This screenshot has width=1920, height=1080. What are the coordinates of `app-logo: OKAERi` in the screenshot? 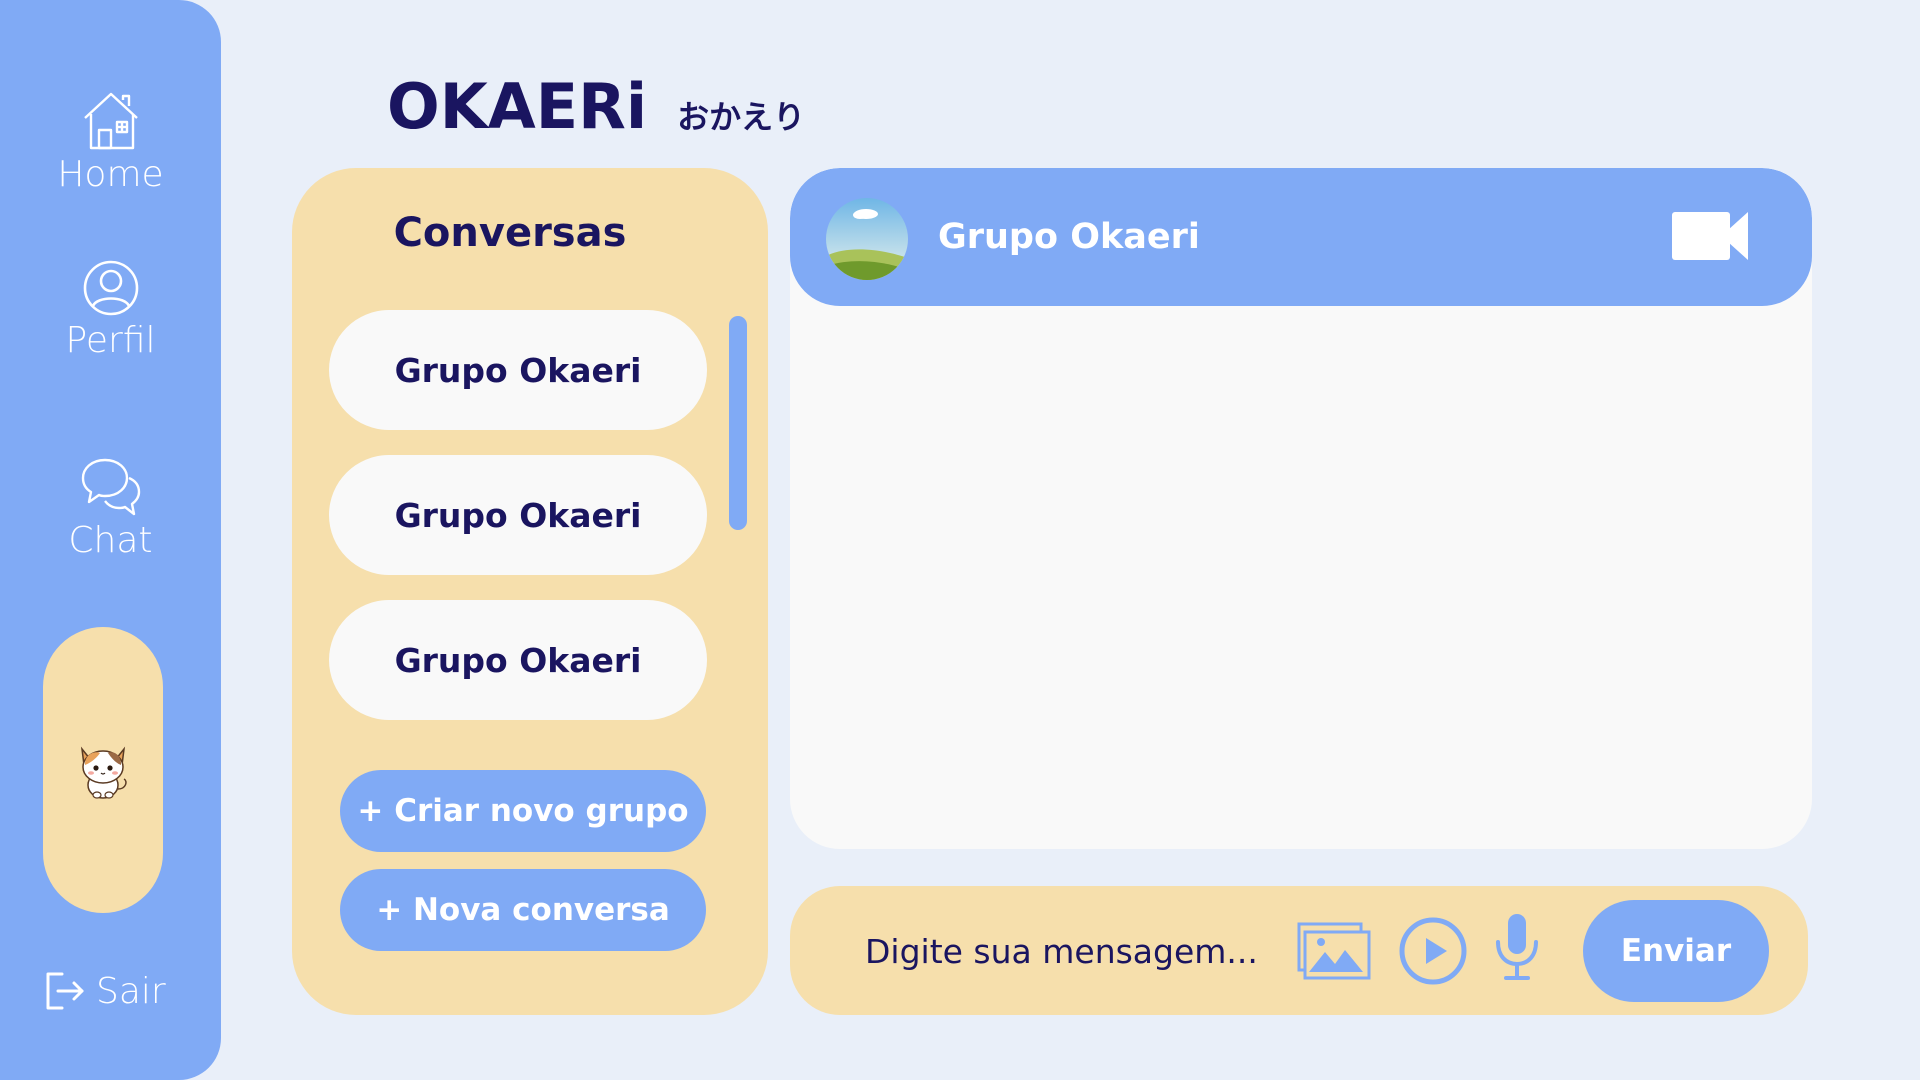 It's located at (517, 106).